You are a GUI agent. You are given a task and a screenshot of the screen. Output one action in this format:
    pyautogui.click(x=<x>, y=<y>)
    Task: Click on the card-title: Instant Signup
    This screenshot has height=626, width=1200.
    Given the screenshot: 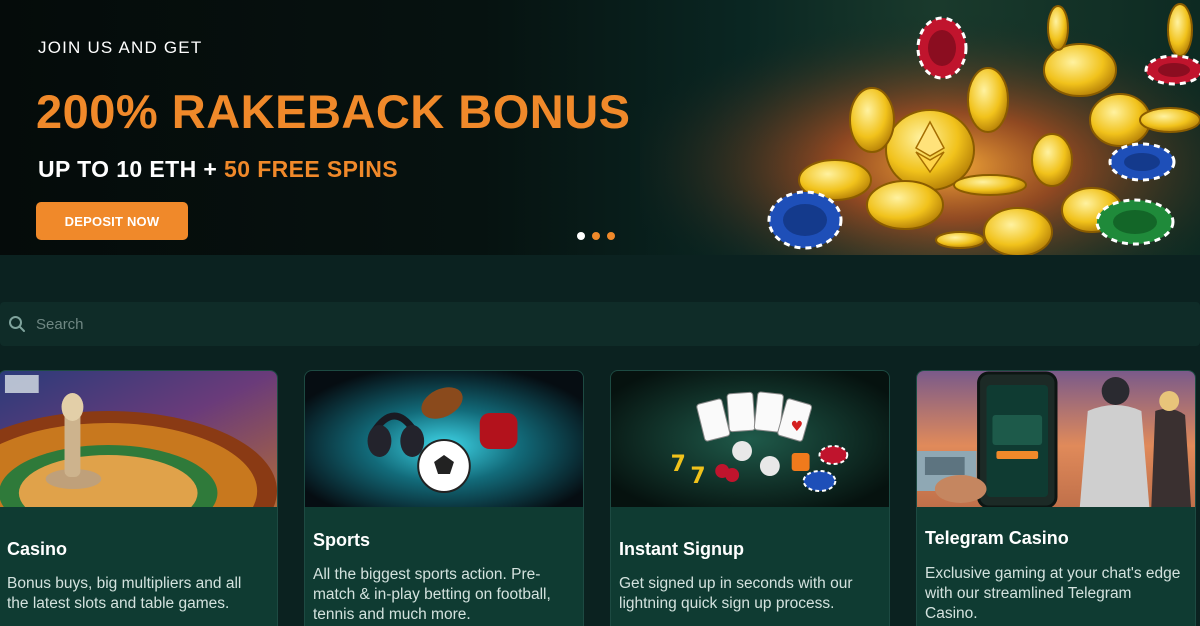 What is the action you would take?
    pyautogui.click(x=681, y=549)
    